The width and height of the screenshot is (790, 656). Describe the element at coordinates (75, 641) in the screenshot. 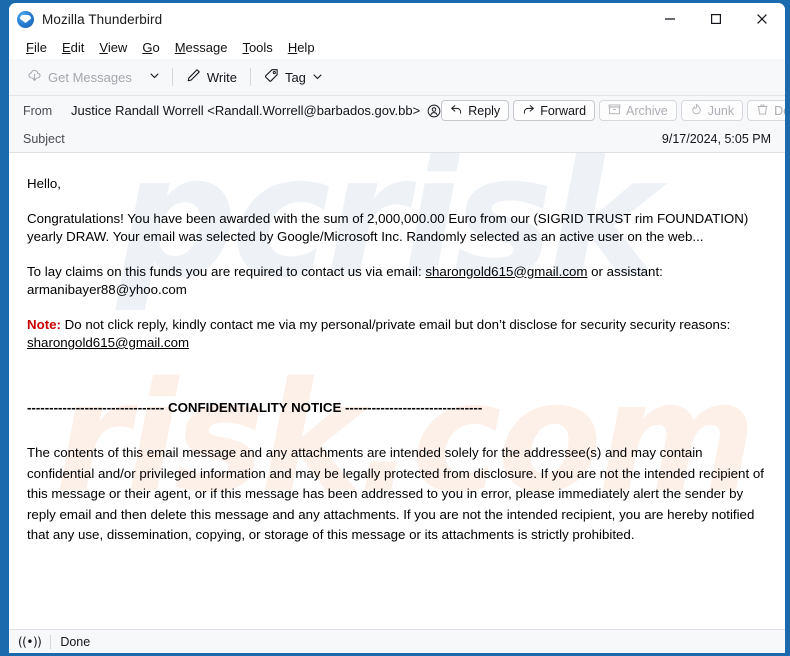

I see `status-text: Done` at that location.